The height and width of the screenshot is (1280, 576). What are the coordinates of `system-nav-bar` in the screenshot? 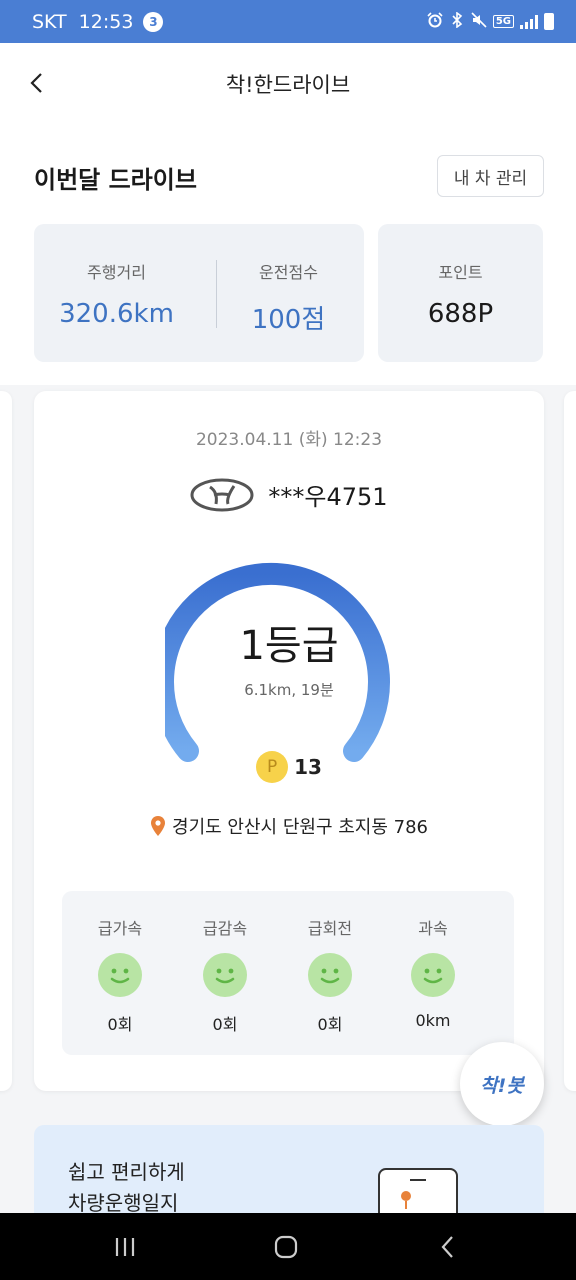 It's located at (288, 1246).